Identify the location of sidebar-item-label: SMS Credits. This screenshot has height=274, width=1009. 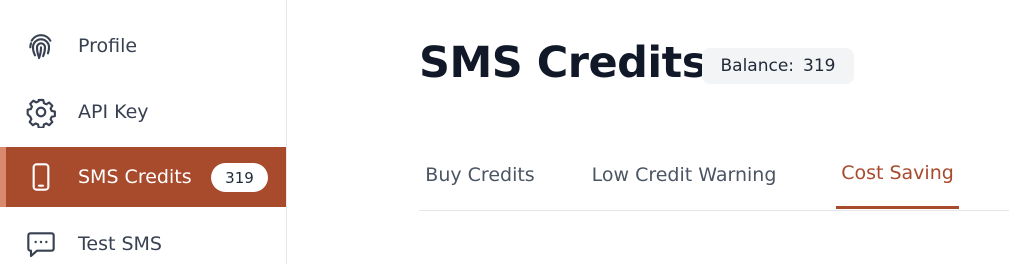
(135, 177).